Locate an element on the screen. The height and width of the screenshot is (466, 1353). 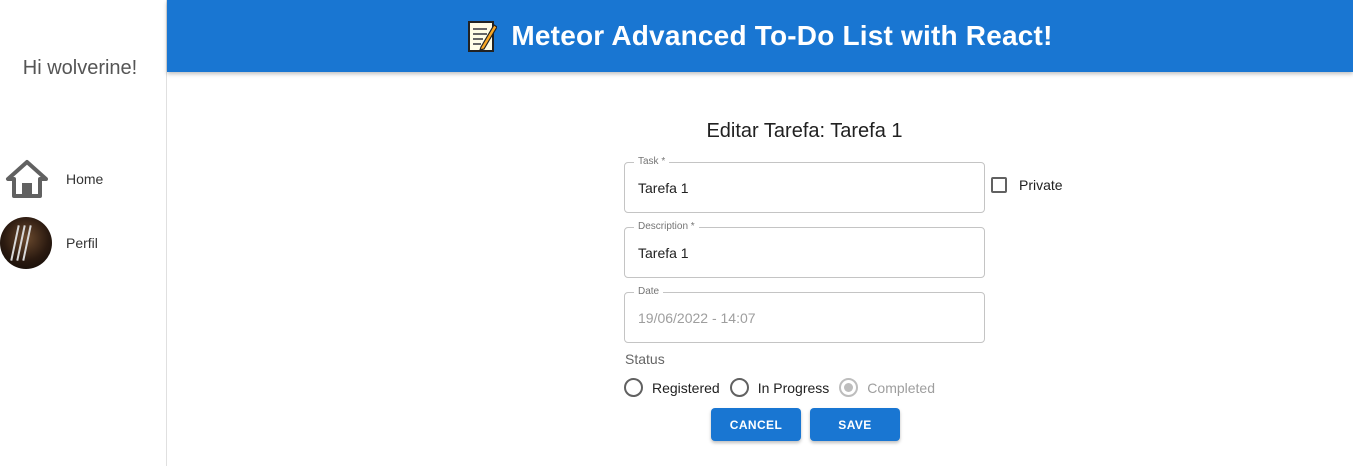
sidebar-item-label: Home is located at coordinates (85, 179).